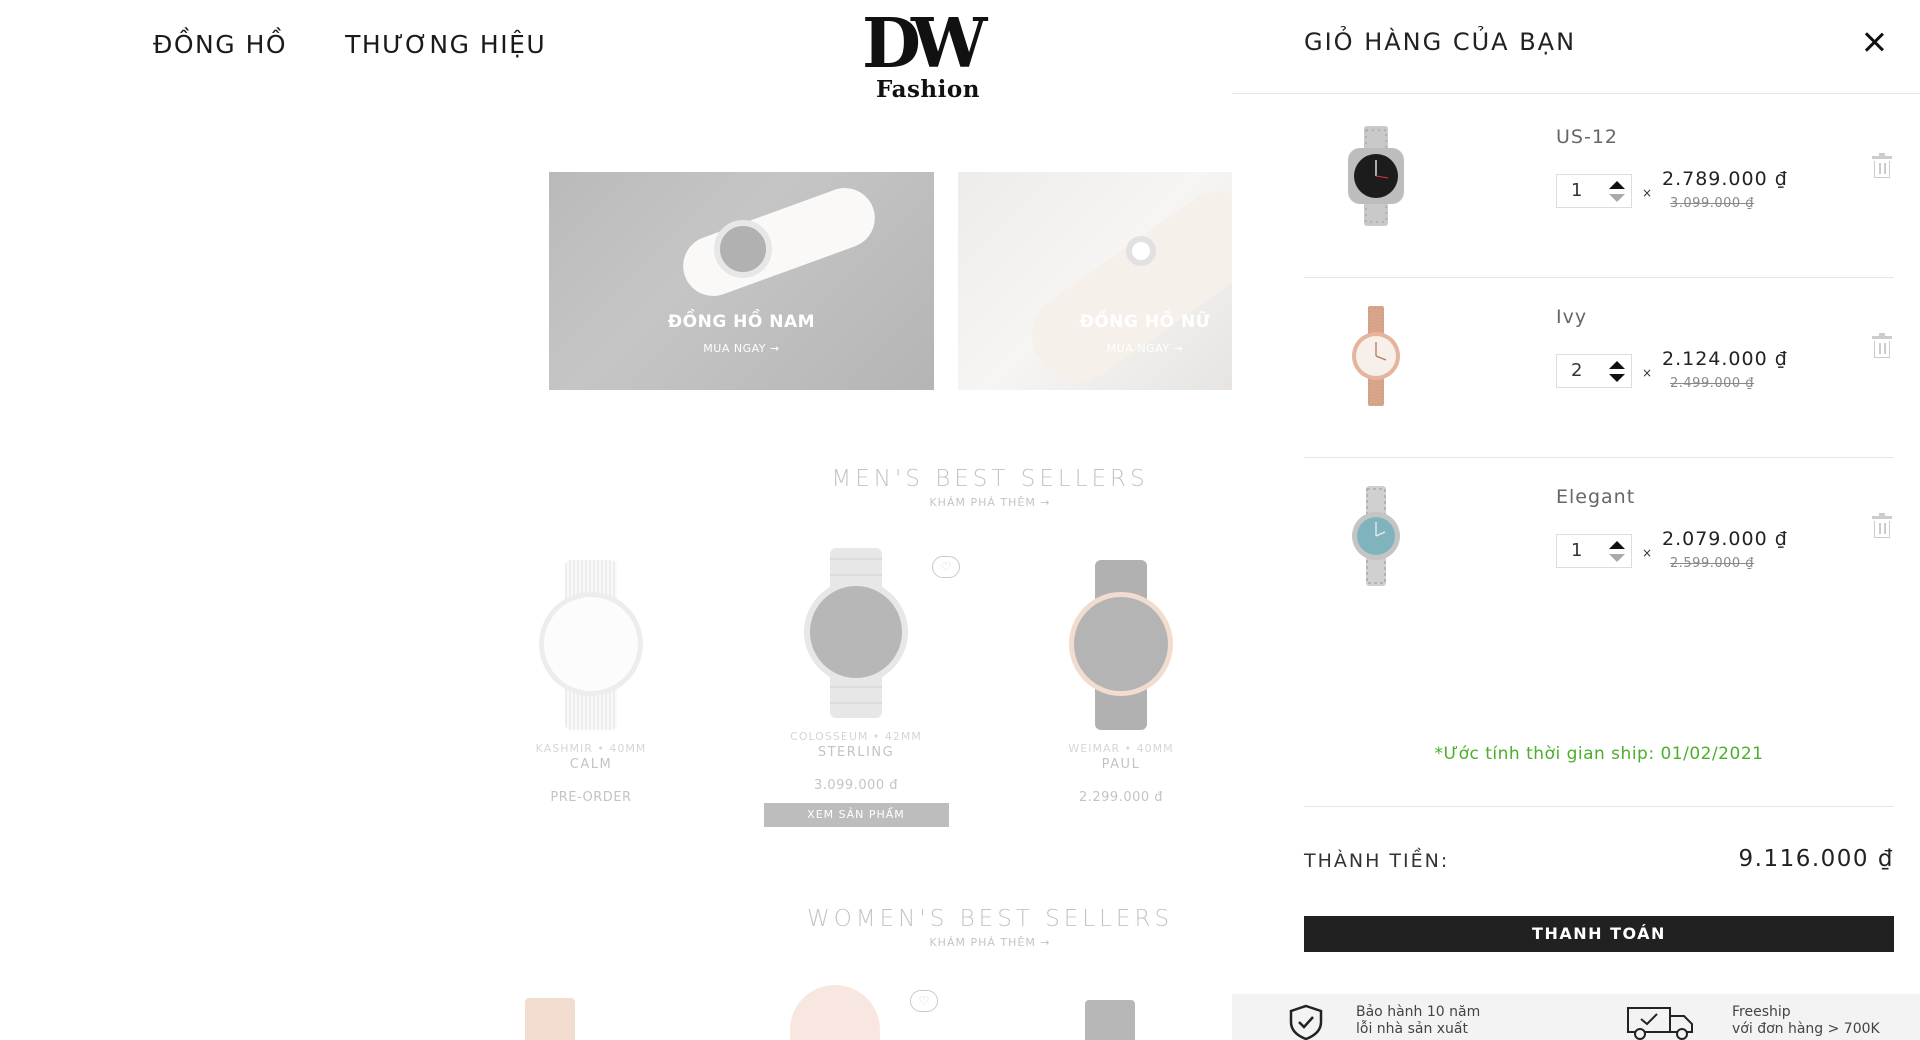  I want to click on cart-item-price: 2.789.000 ₫, so click(1725, 179).